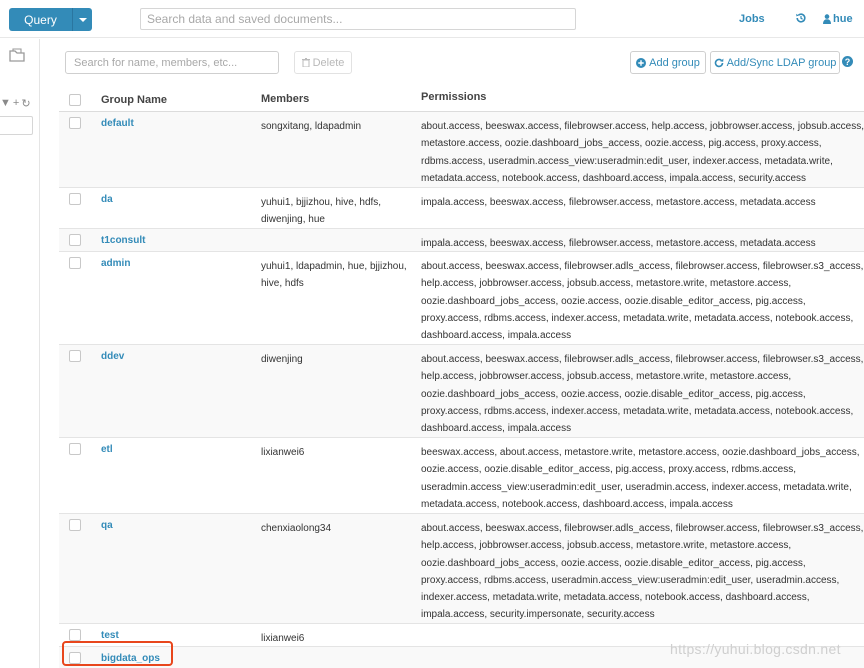  What do you see at coordinates (781, 62) in the screenshot?
I see `sync-ldap-label: Add/Sync LDAP group` at bounding box center [781, 62].